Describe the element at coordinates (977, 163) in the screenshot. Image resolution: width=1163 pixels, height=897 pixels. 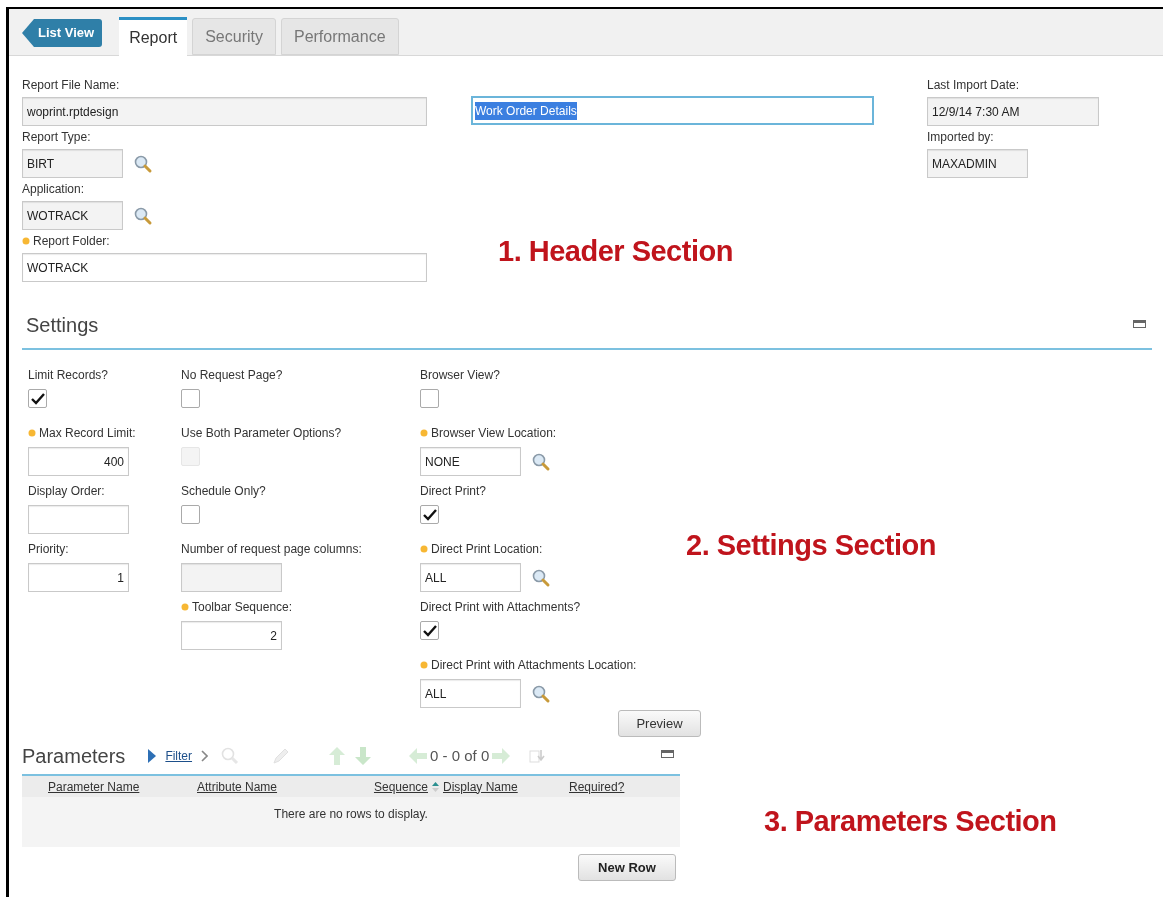
I see `input-field: MAXADMIN` at that location.